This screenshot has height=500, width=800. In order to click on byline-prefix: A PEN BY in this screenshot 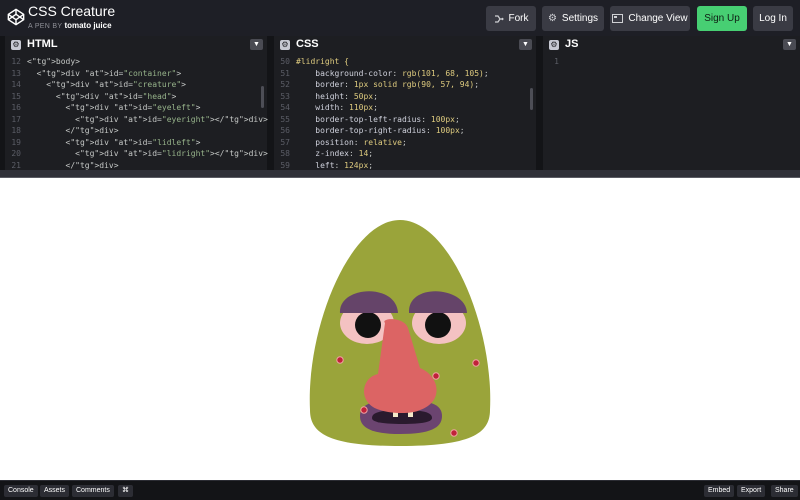, I will do `click(45, 26)`.